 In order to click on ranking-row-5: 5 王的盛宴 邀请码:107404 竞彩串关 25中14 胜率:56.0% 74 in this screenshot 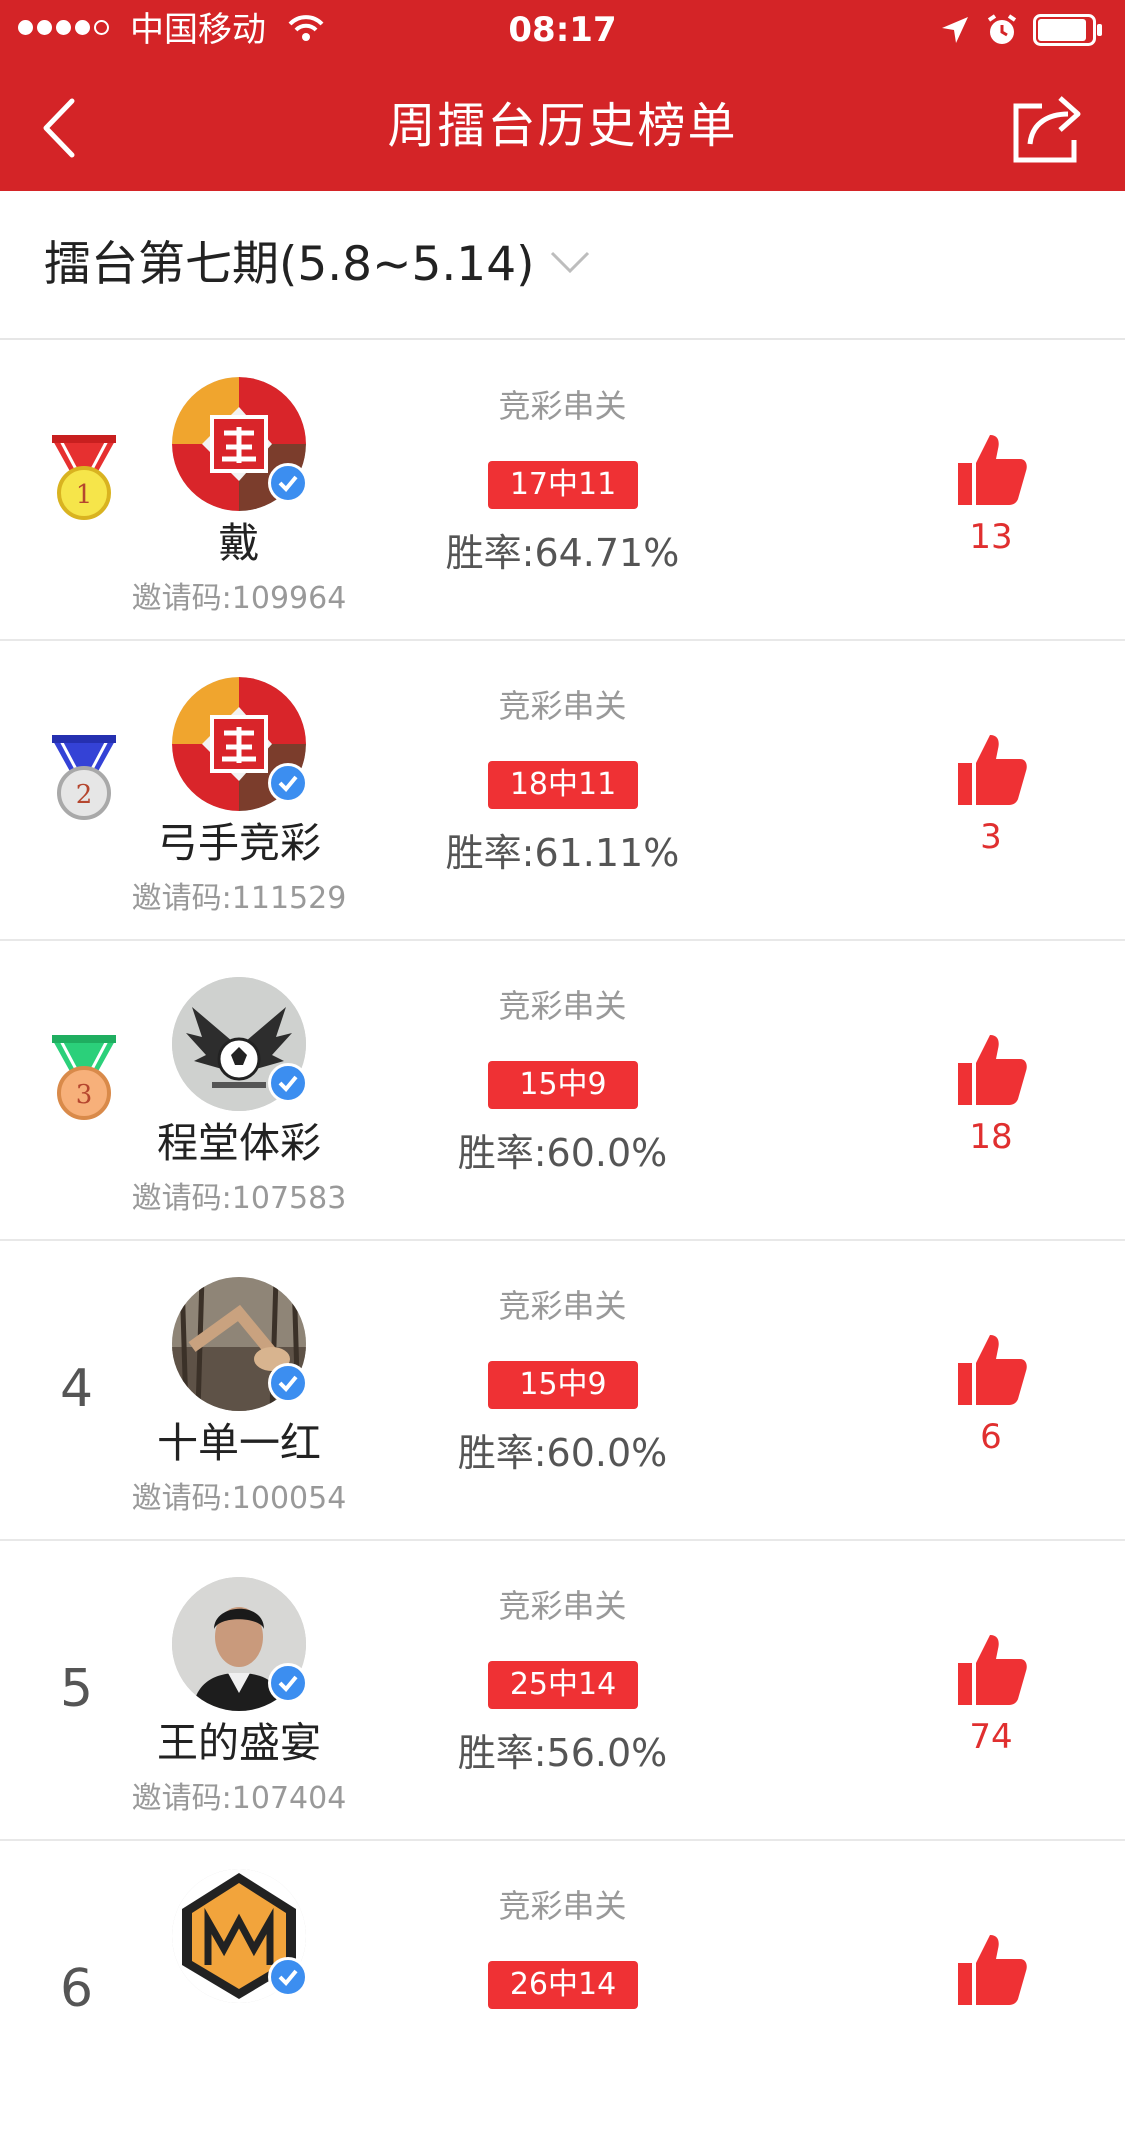, I will do `click(562, 1691)`.